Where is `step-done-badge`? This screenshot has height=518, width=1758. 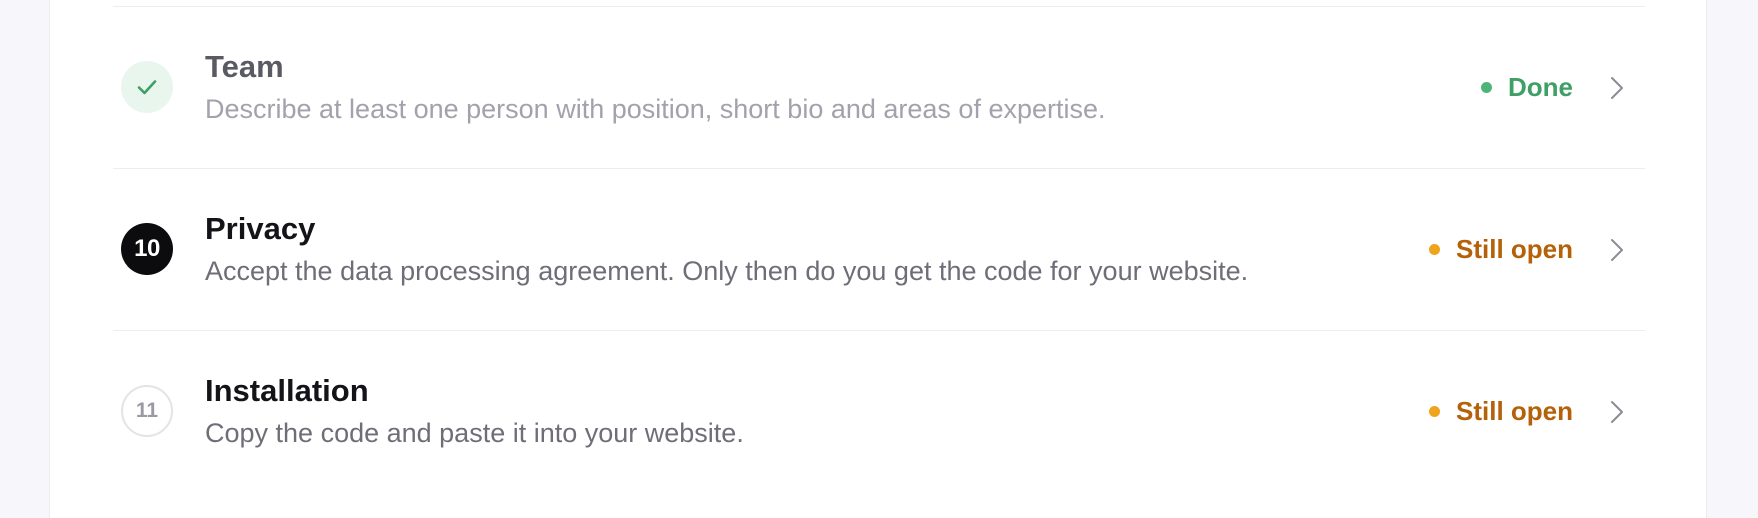
step-done-badge is located at coordinates (147, 87).